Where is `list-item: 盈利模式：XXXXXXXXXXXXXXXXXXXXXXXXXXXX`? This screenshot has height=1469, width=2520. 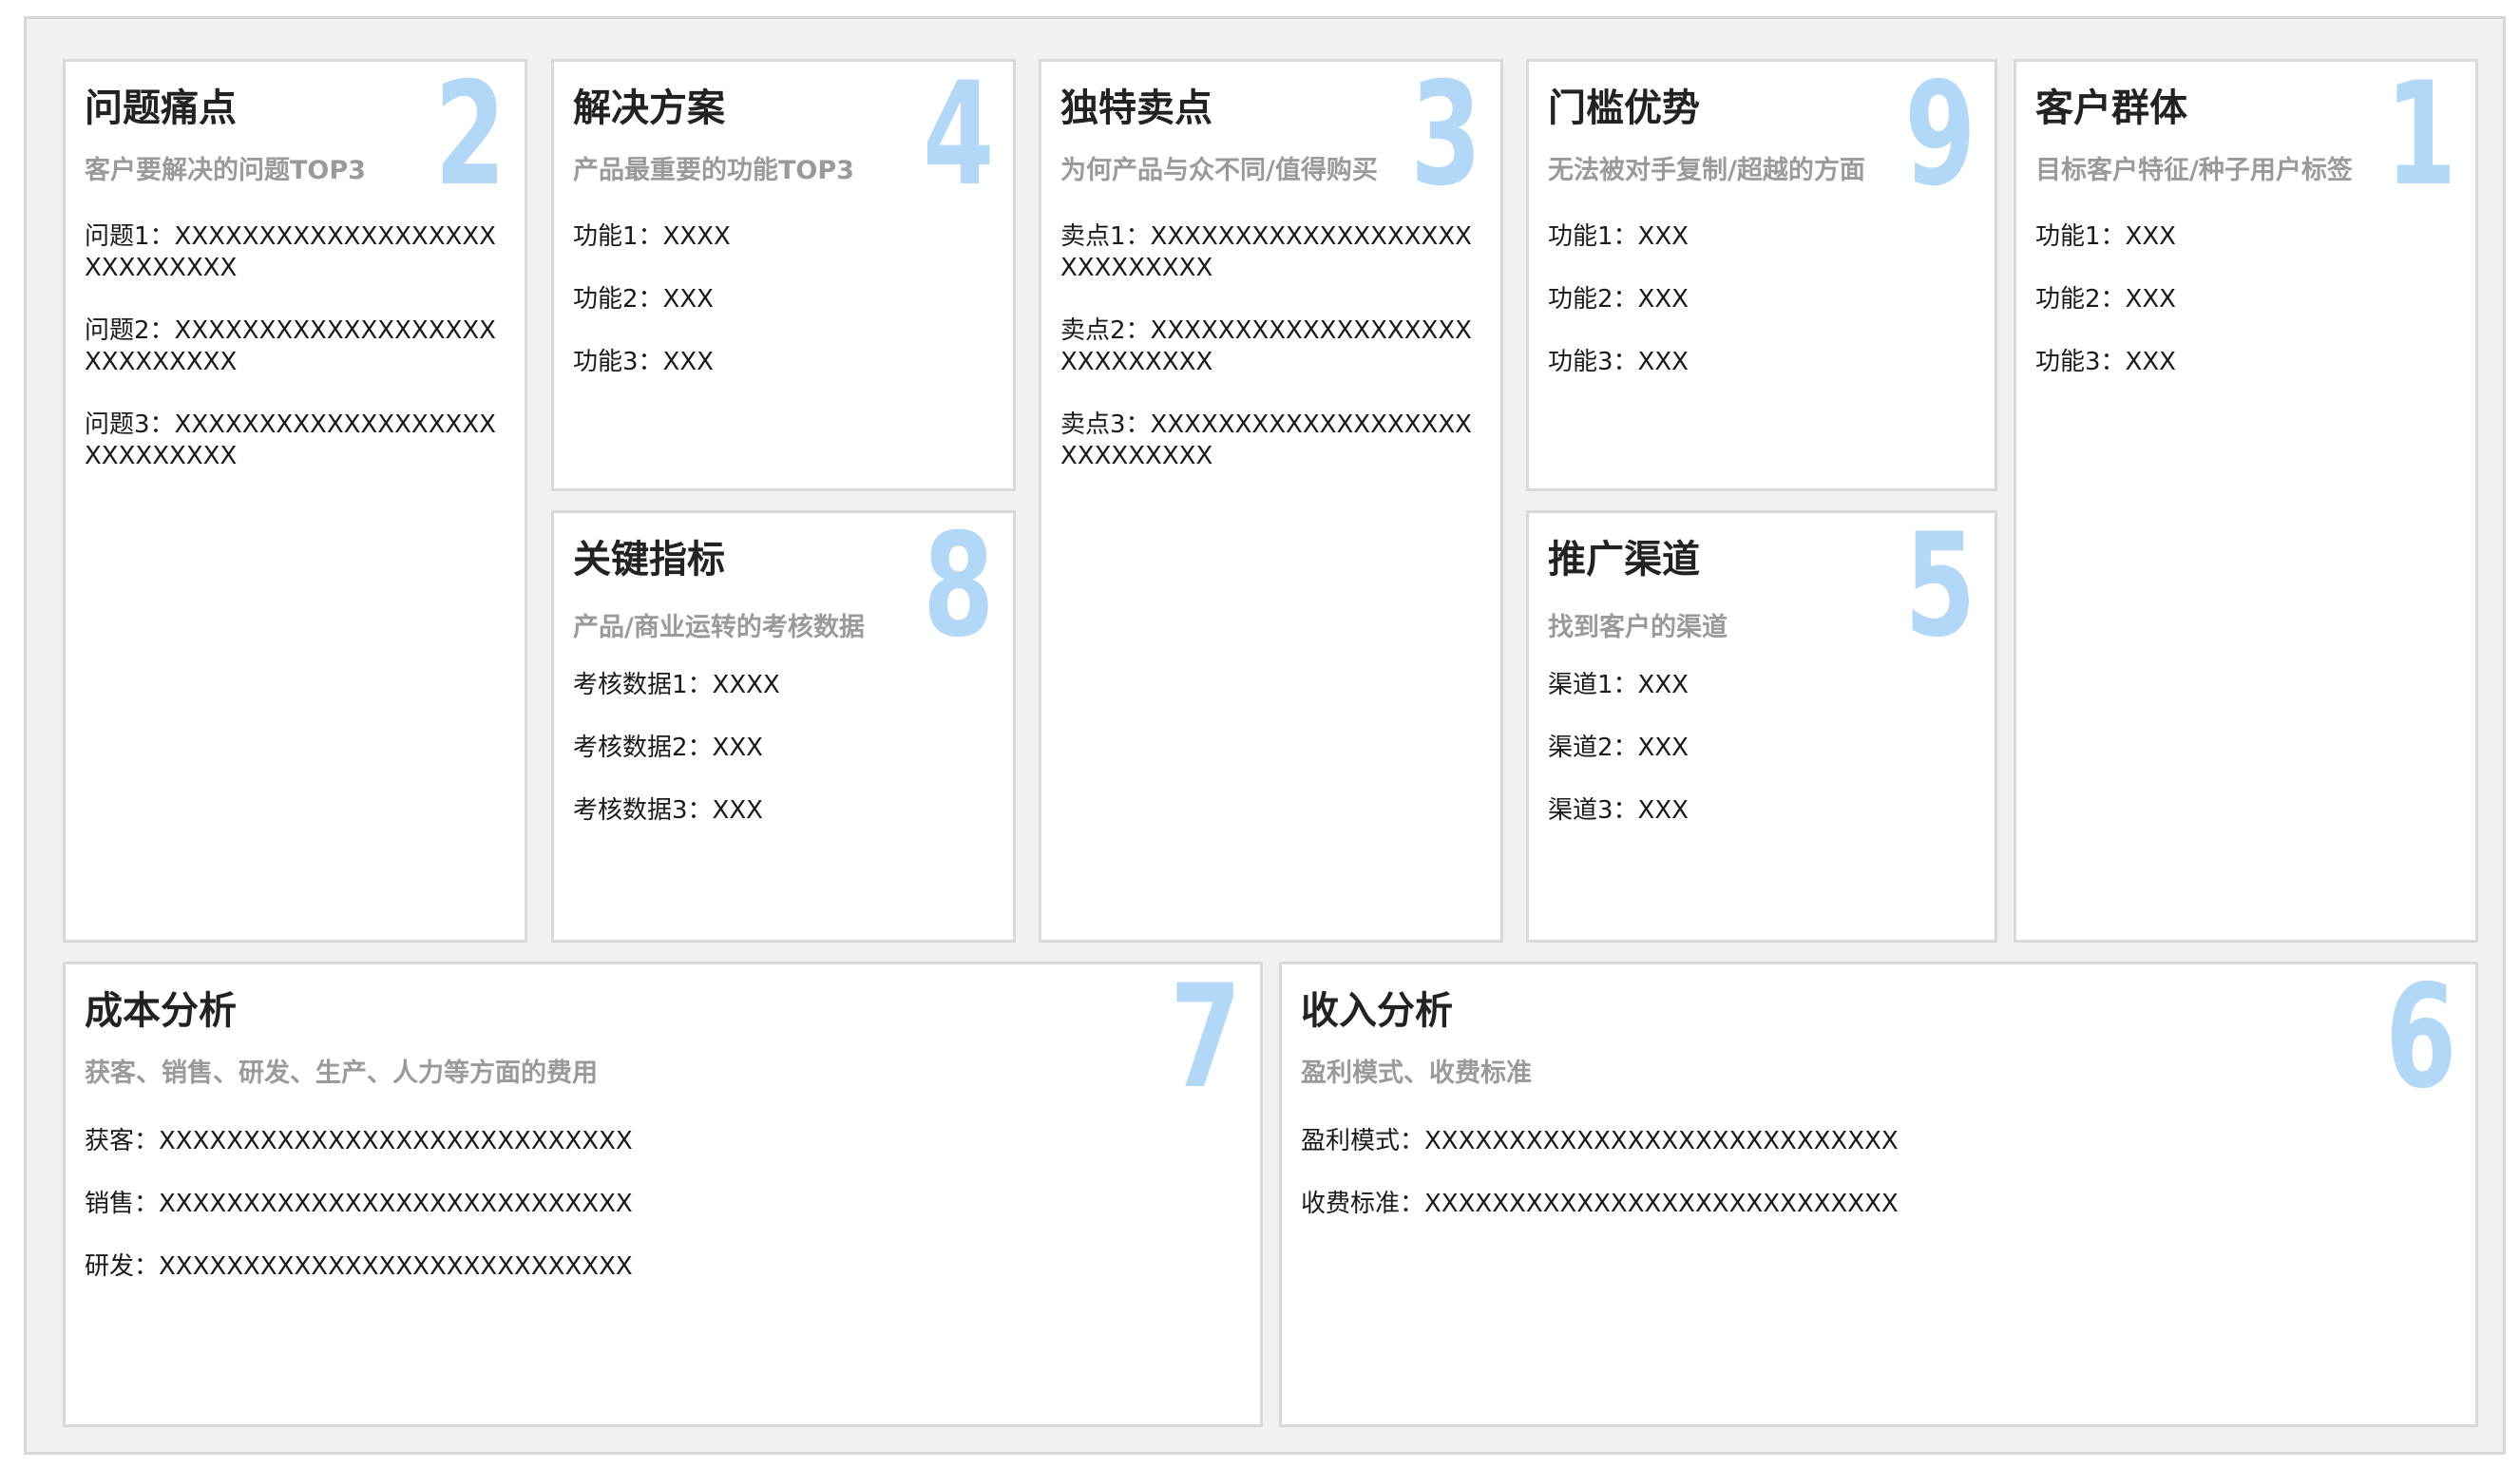
list-item: 盈利模式：XXXXXXXXXXXXXXXXXXXXXXXXXXXX is located at coordinates (1600, 1141).